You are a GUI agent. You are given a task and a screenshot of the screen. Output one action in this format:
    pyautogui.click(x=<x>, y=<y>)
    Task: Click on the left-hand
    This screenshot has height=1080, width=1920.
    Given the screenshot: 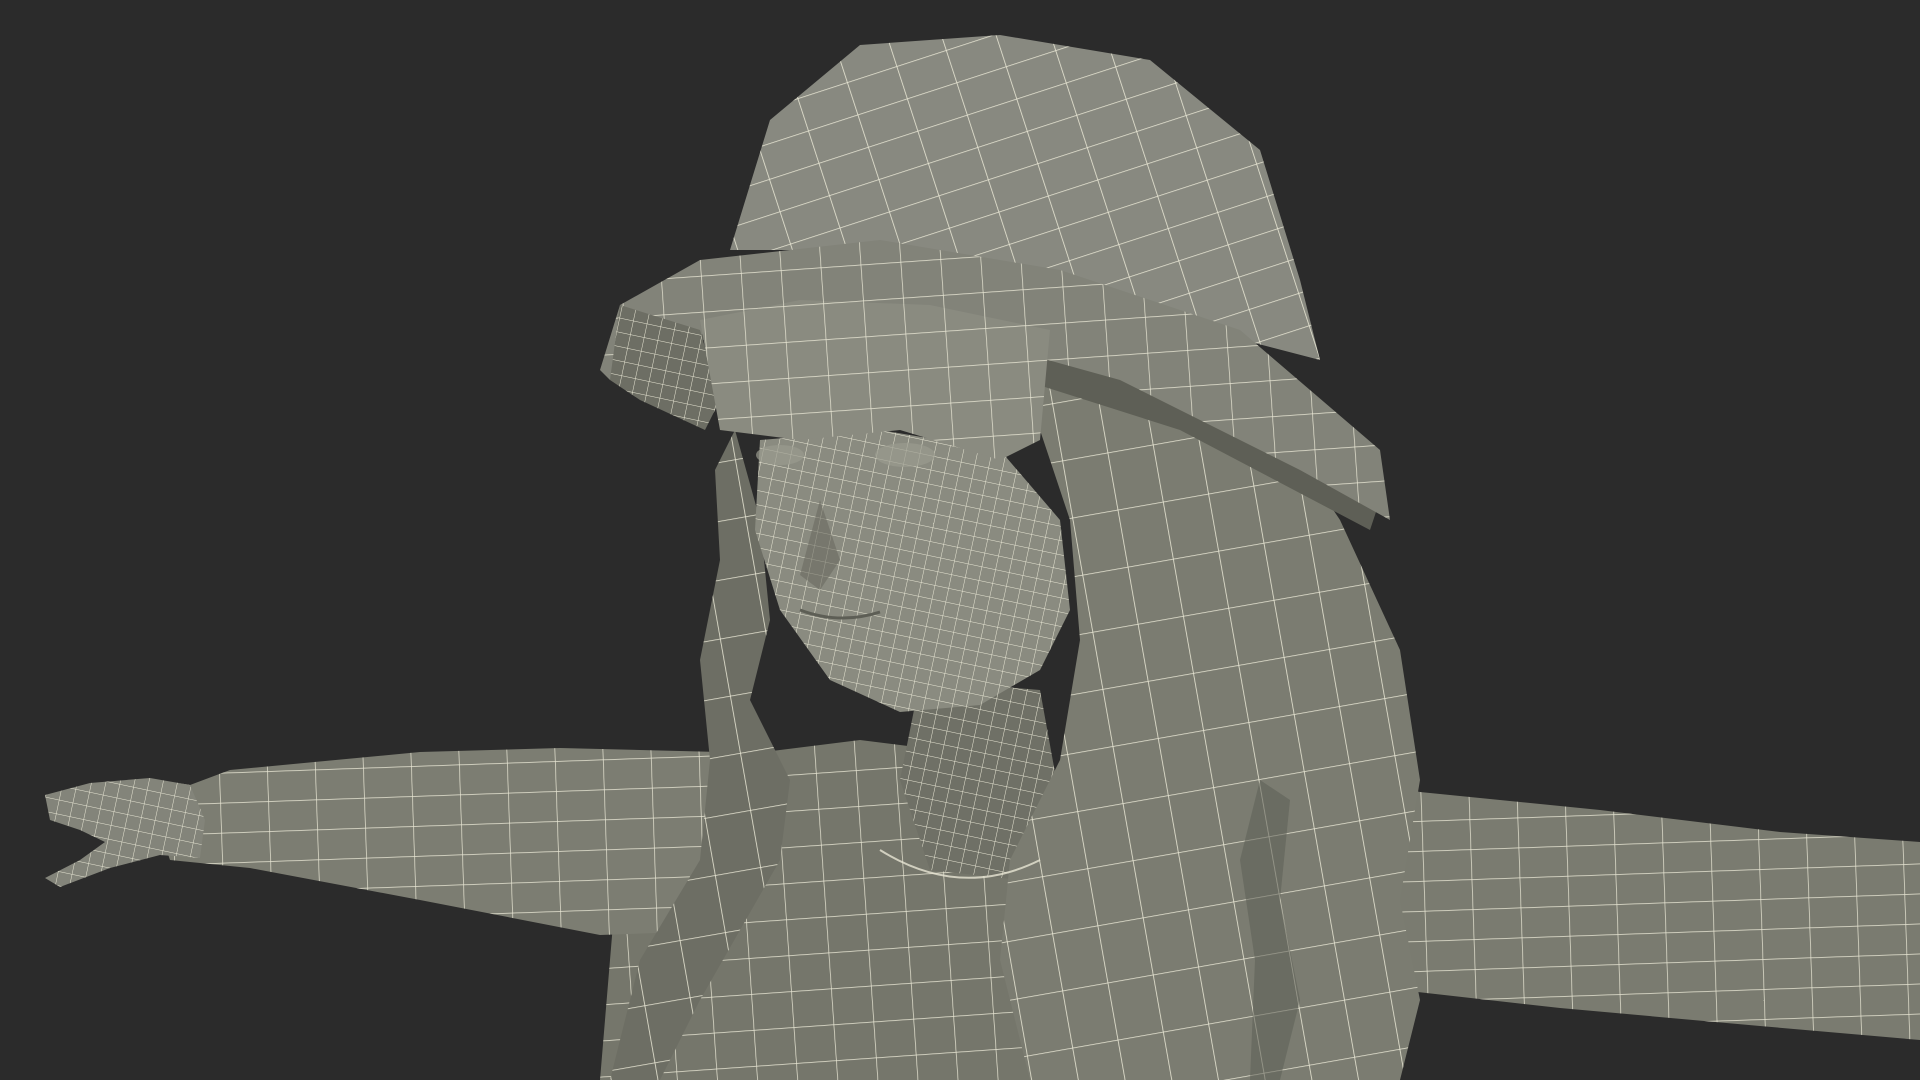 What is the action you would take?
    pyautogui.click(x=125, y=832)
    